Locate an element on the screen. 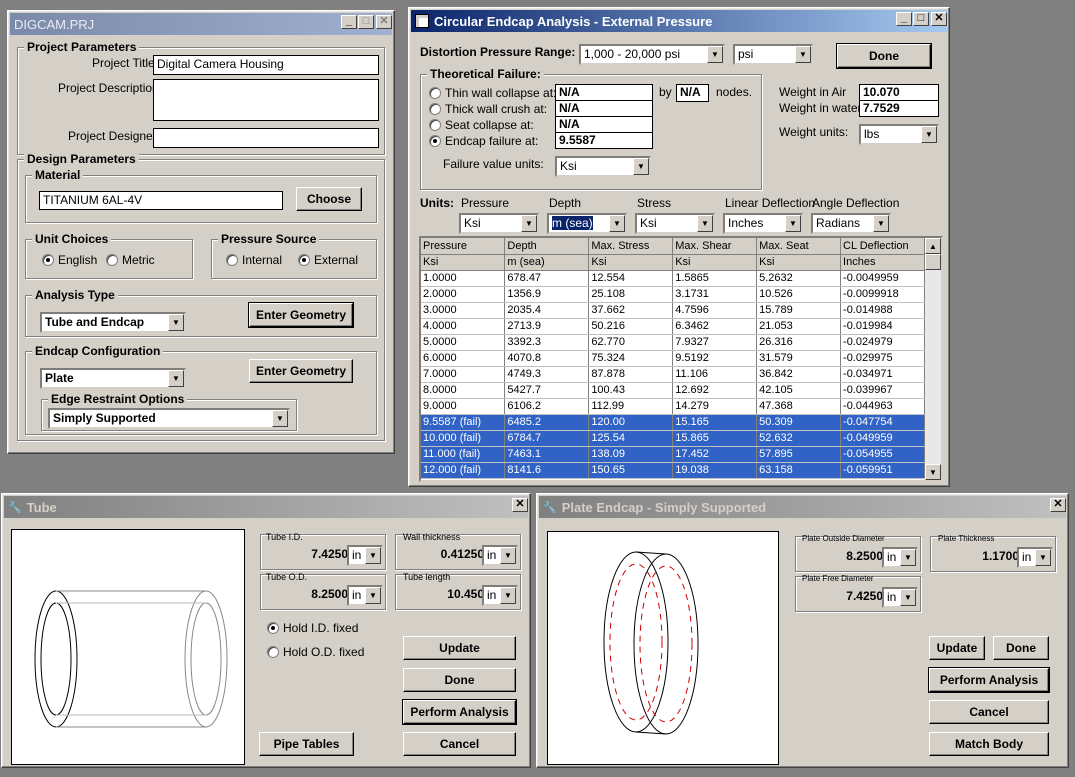  depth-unit-select: m (sea) ▼ is located at coordinates (587, 223).